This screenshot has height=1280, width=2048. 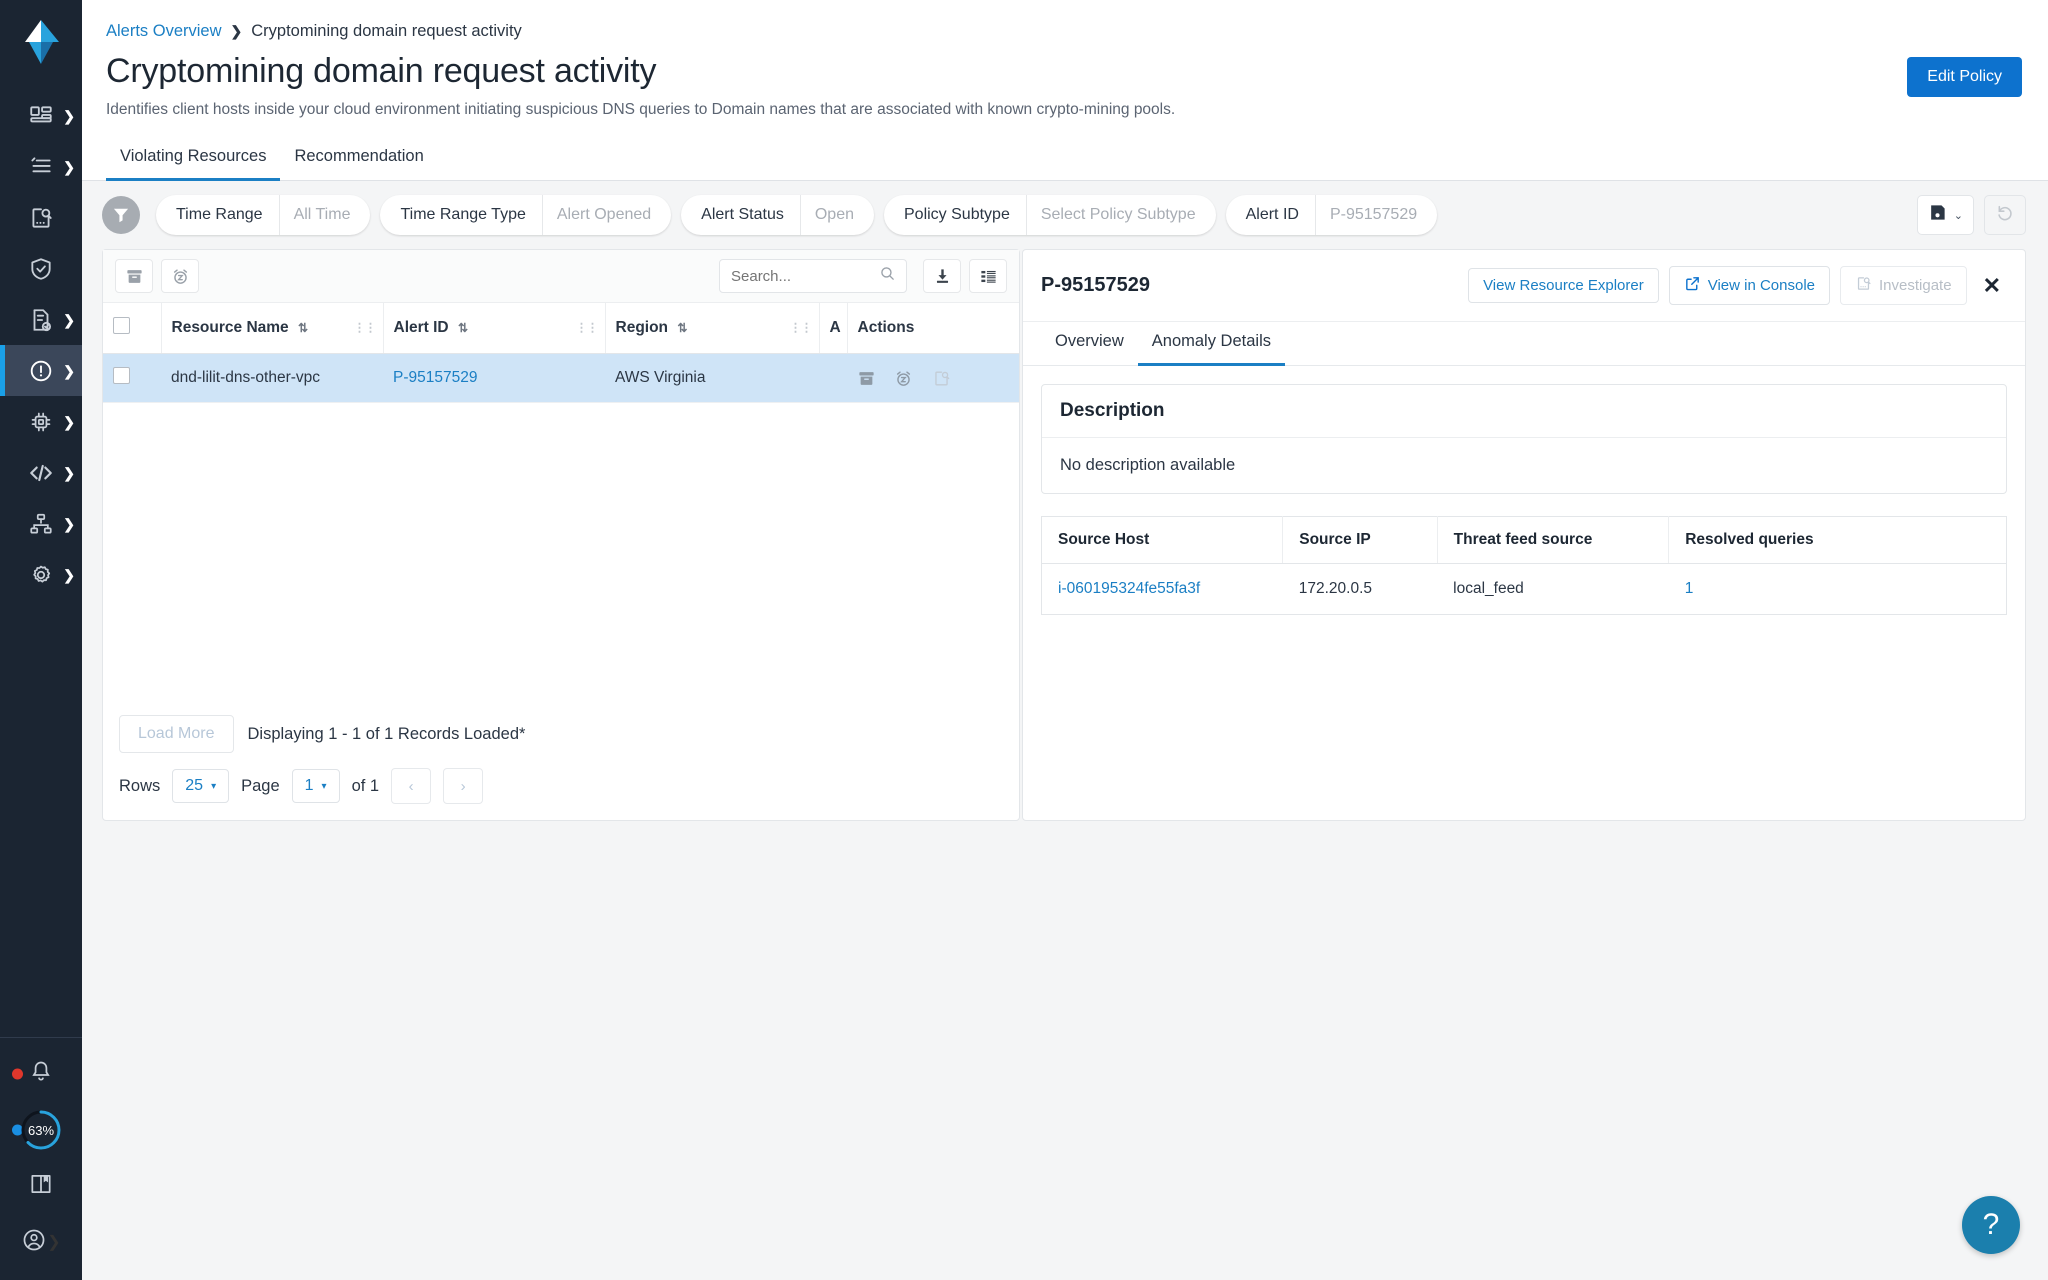 I want to click on docs-button, so click(x=41, y=1186).